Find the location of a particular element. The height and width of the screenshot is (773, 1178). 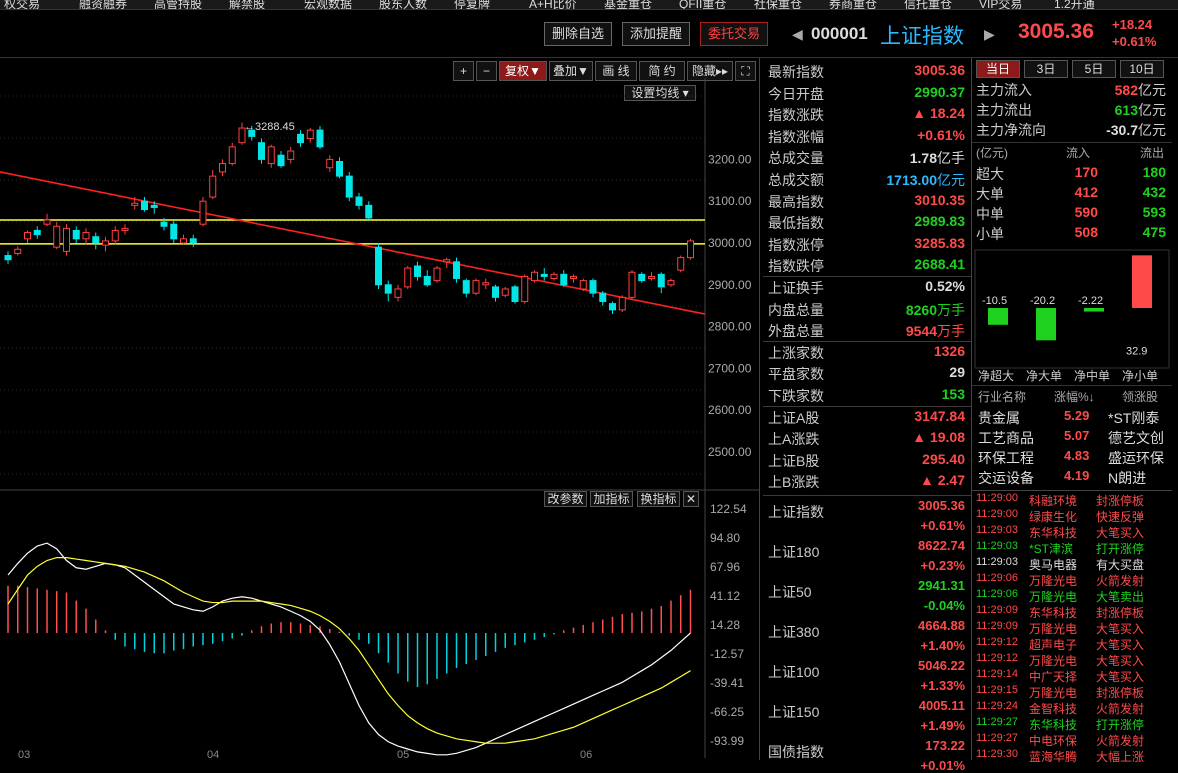

next-stock-icon: ▶ is located at coordinates (989, 34).